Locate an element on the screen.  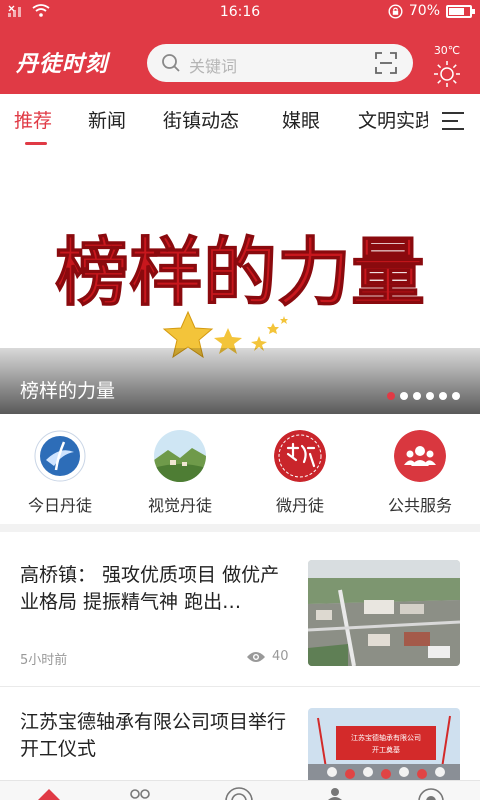
people-group-icon is located at coordinates (420, 456).